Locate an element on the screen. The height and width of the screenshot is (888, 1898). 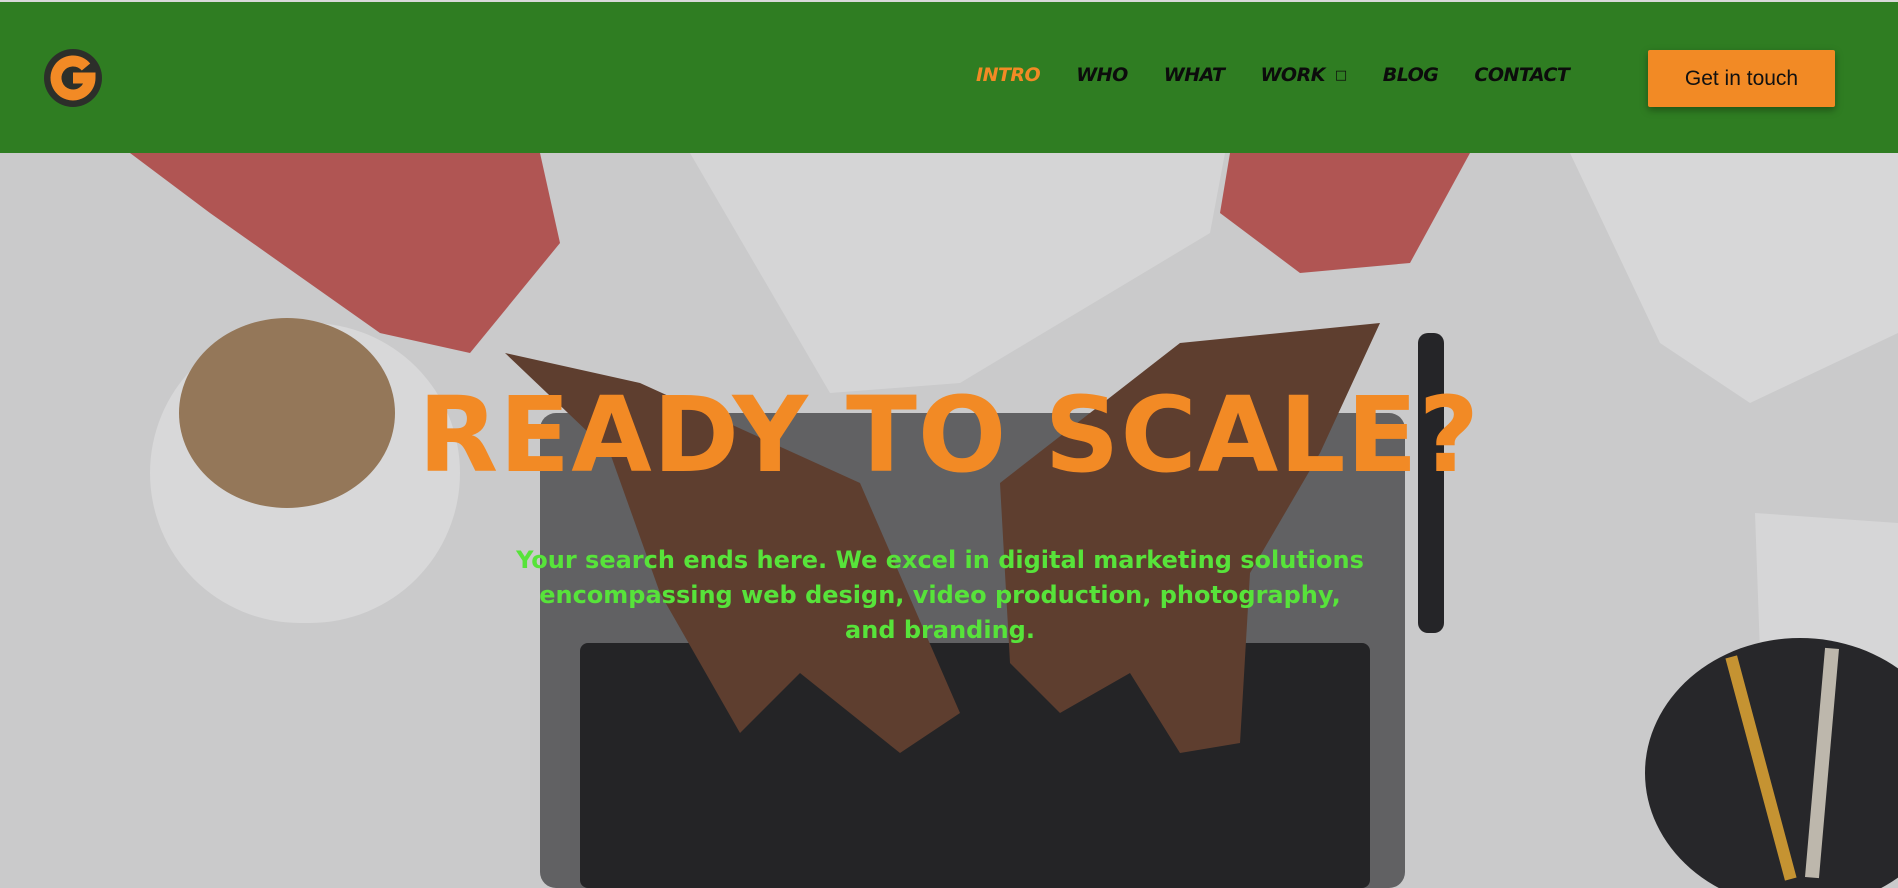
get-in-touch-button: Get in touch is located at coordinates (1741, 78).